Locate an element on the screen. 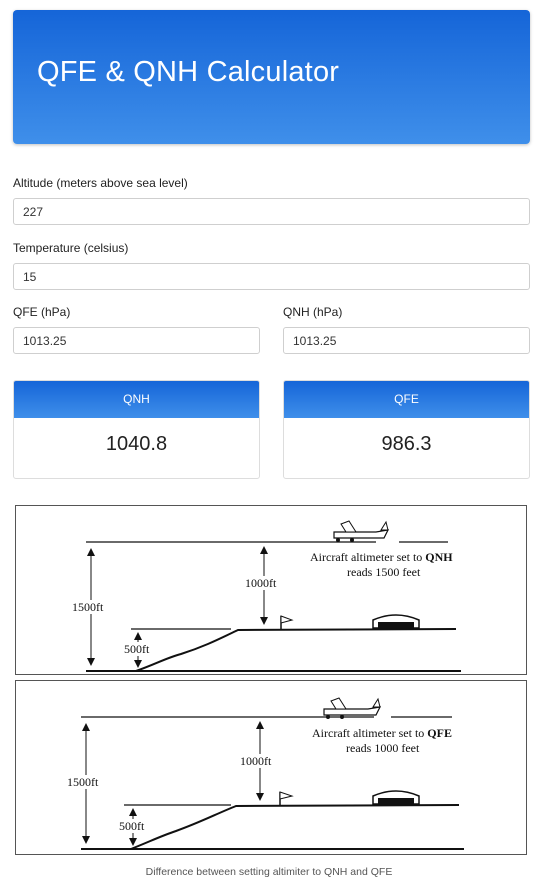 This screenshot has height=884, width=538. qnh-result-title: QNH is located at coordinates (136, 399).